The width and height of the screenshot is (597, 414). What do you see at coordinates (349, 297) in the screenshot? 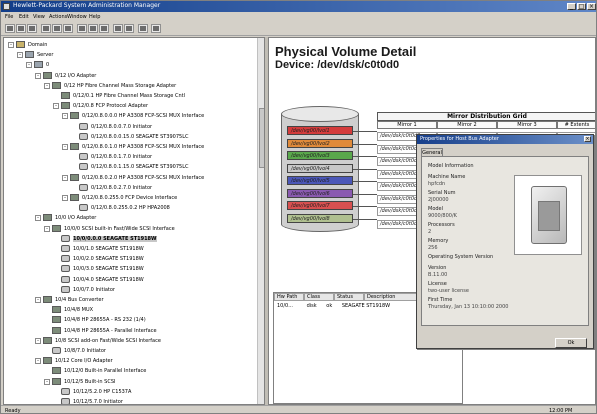
I see `list-column-header: Status` at bounding box center [349, 297].